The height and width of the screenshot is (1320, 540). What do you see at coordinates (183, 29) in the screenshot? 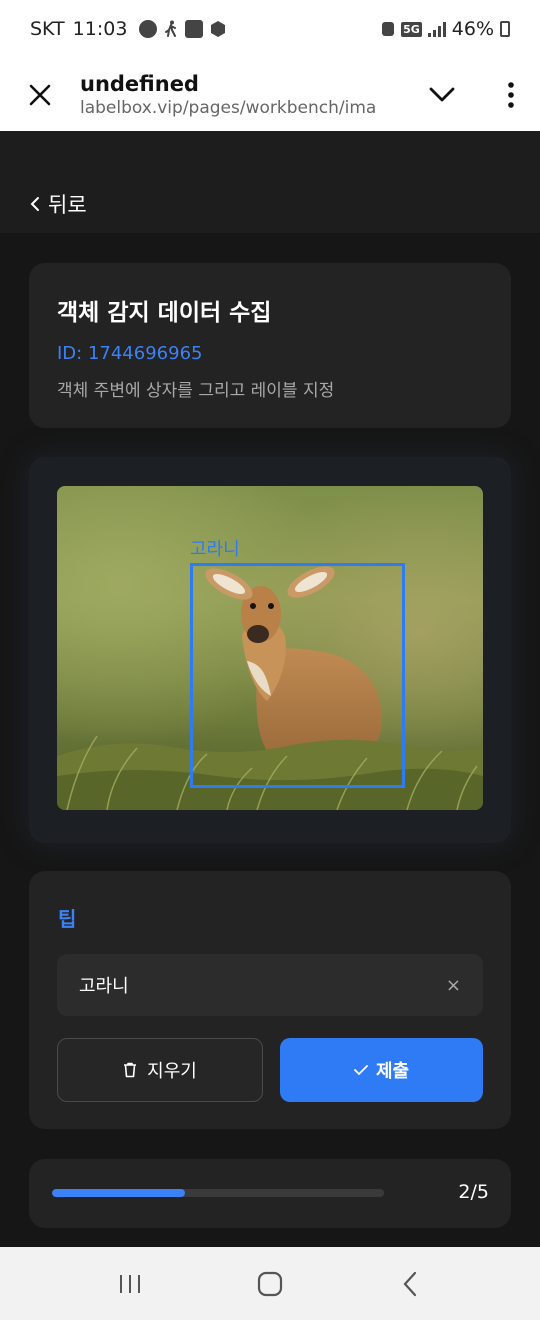
I see `notification-icons` at bounding box center [183, 29].